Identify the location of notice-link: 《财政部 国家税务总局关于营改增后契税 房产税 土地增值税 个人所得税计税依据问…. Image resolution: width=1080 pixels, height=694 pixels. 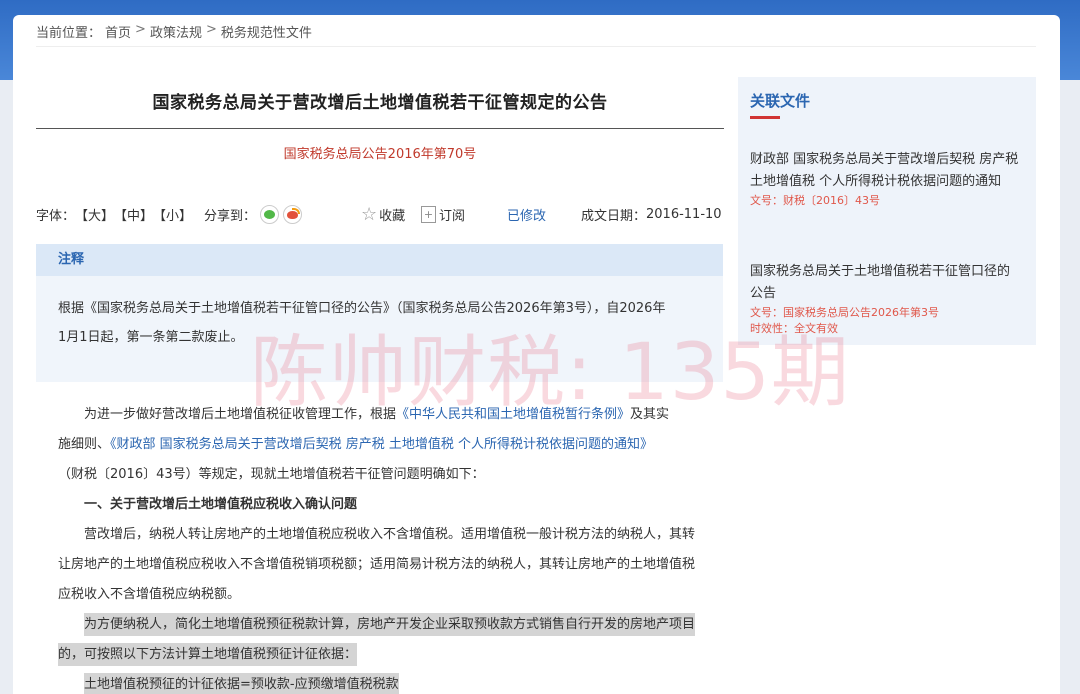
(381, 444).